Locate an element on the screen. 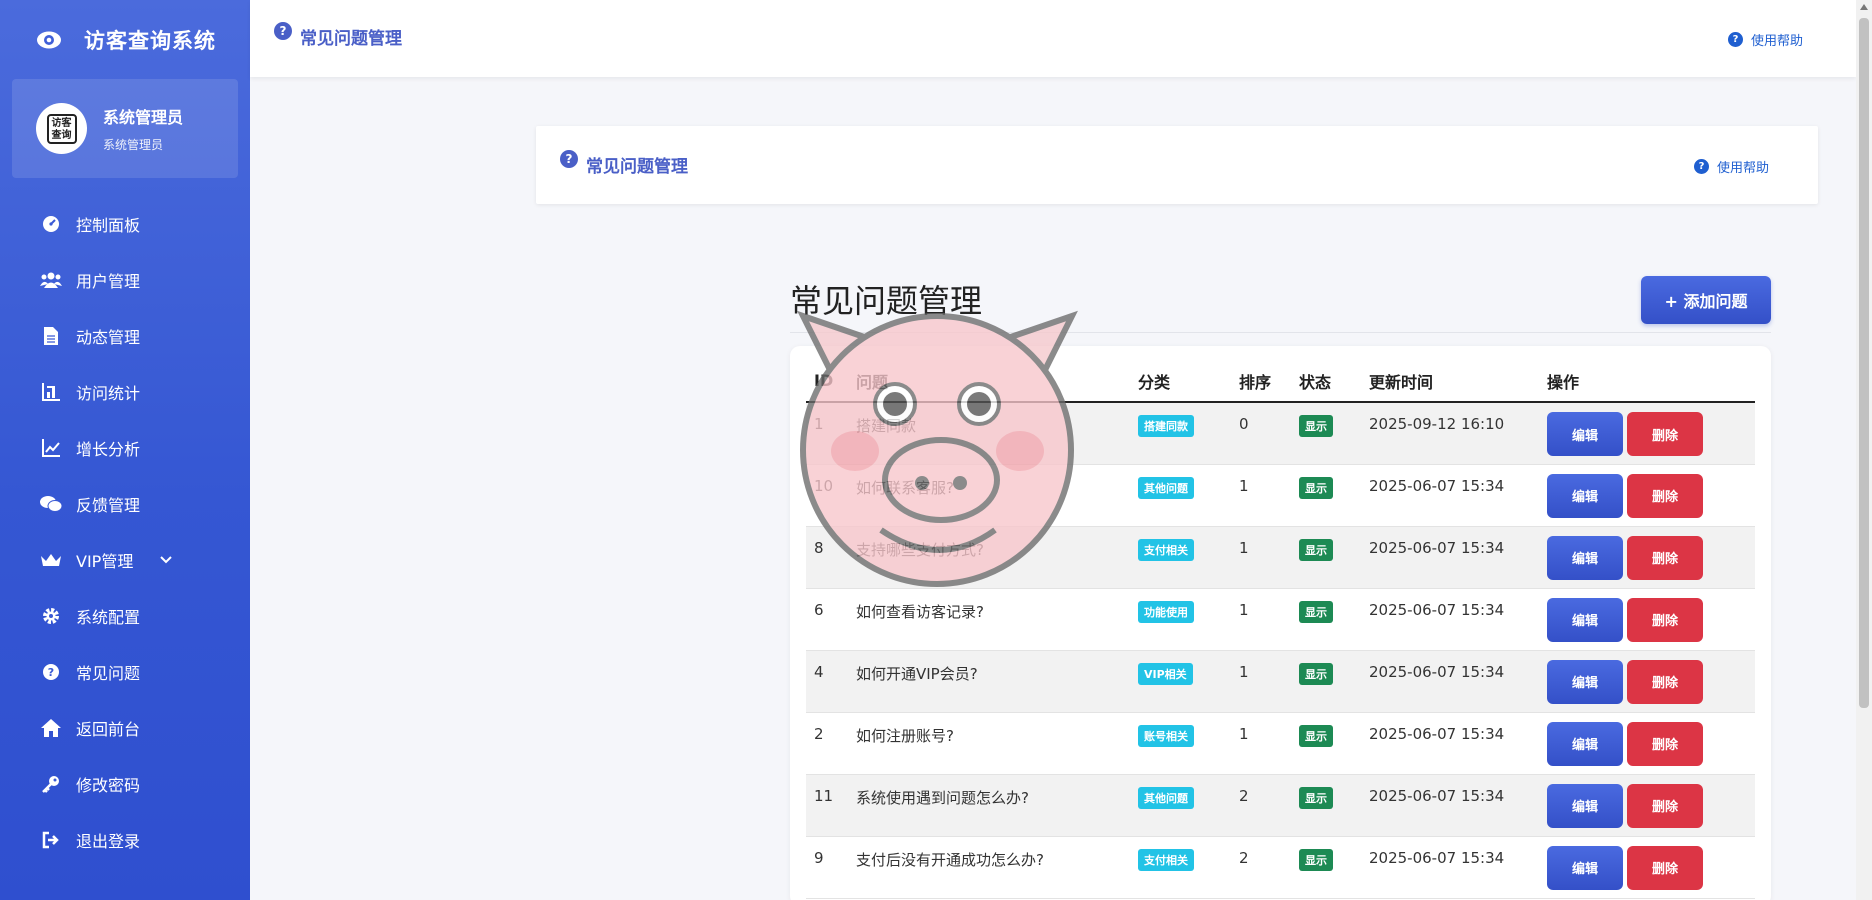  users-icon is located at coordinates (51, 280).